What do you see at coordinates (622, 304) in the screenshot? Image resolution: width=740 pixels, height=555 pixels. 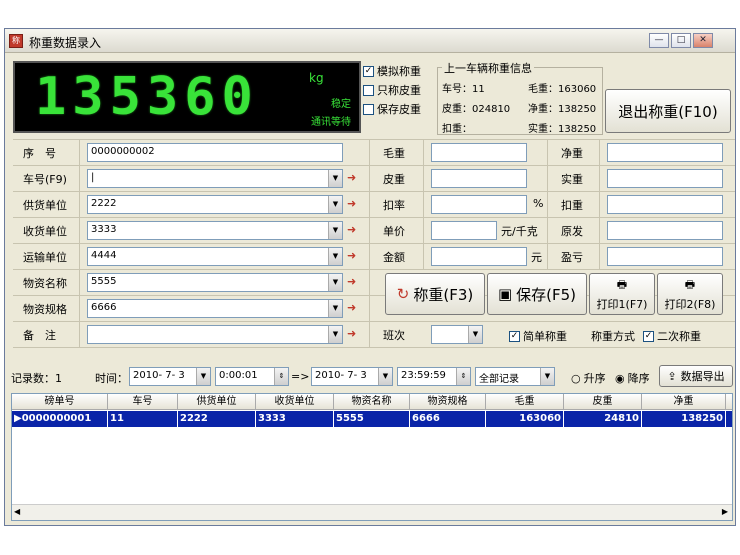 I see `button-label: 打印1(F7)` at bounding box center [622, 304].